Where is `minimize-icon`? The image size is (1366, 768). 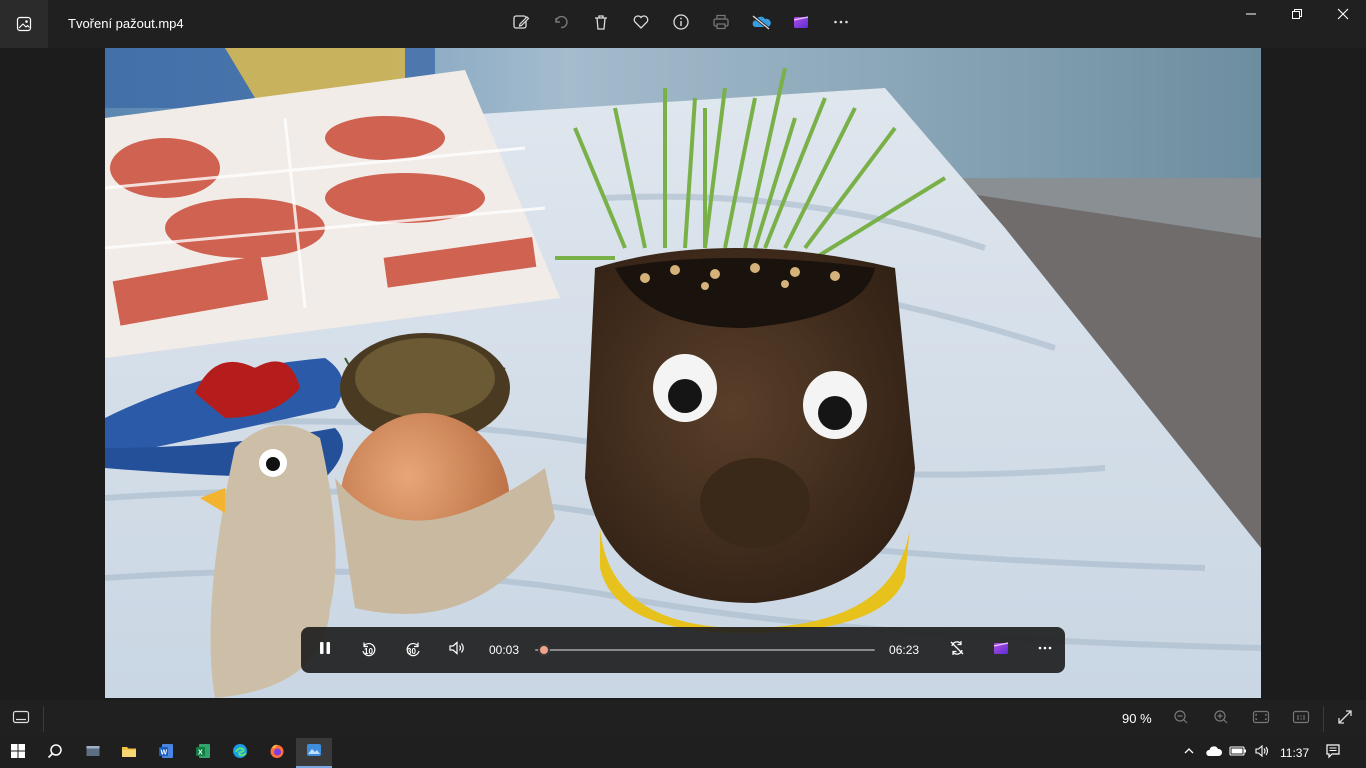 minimize-icon is located at coordinates (1251, 16).